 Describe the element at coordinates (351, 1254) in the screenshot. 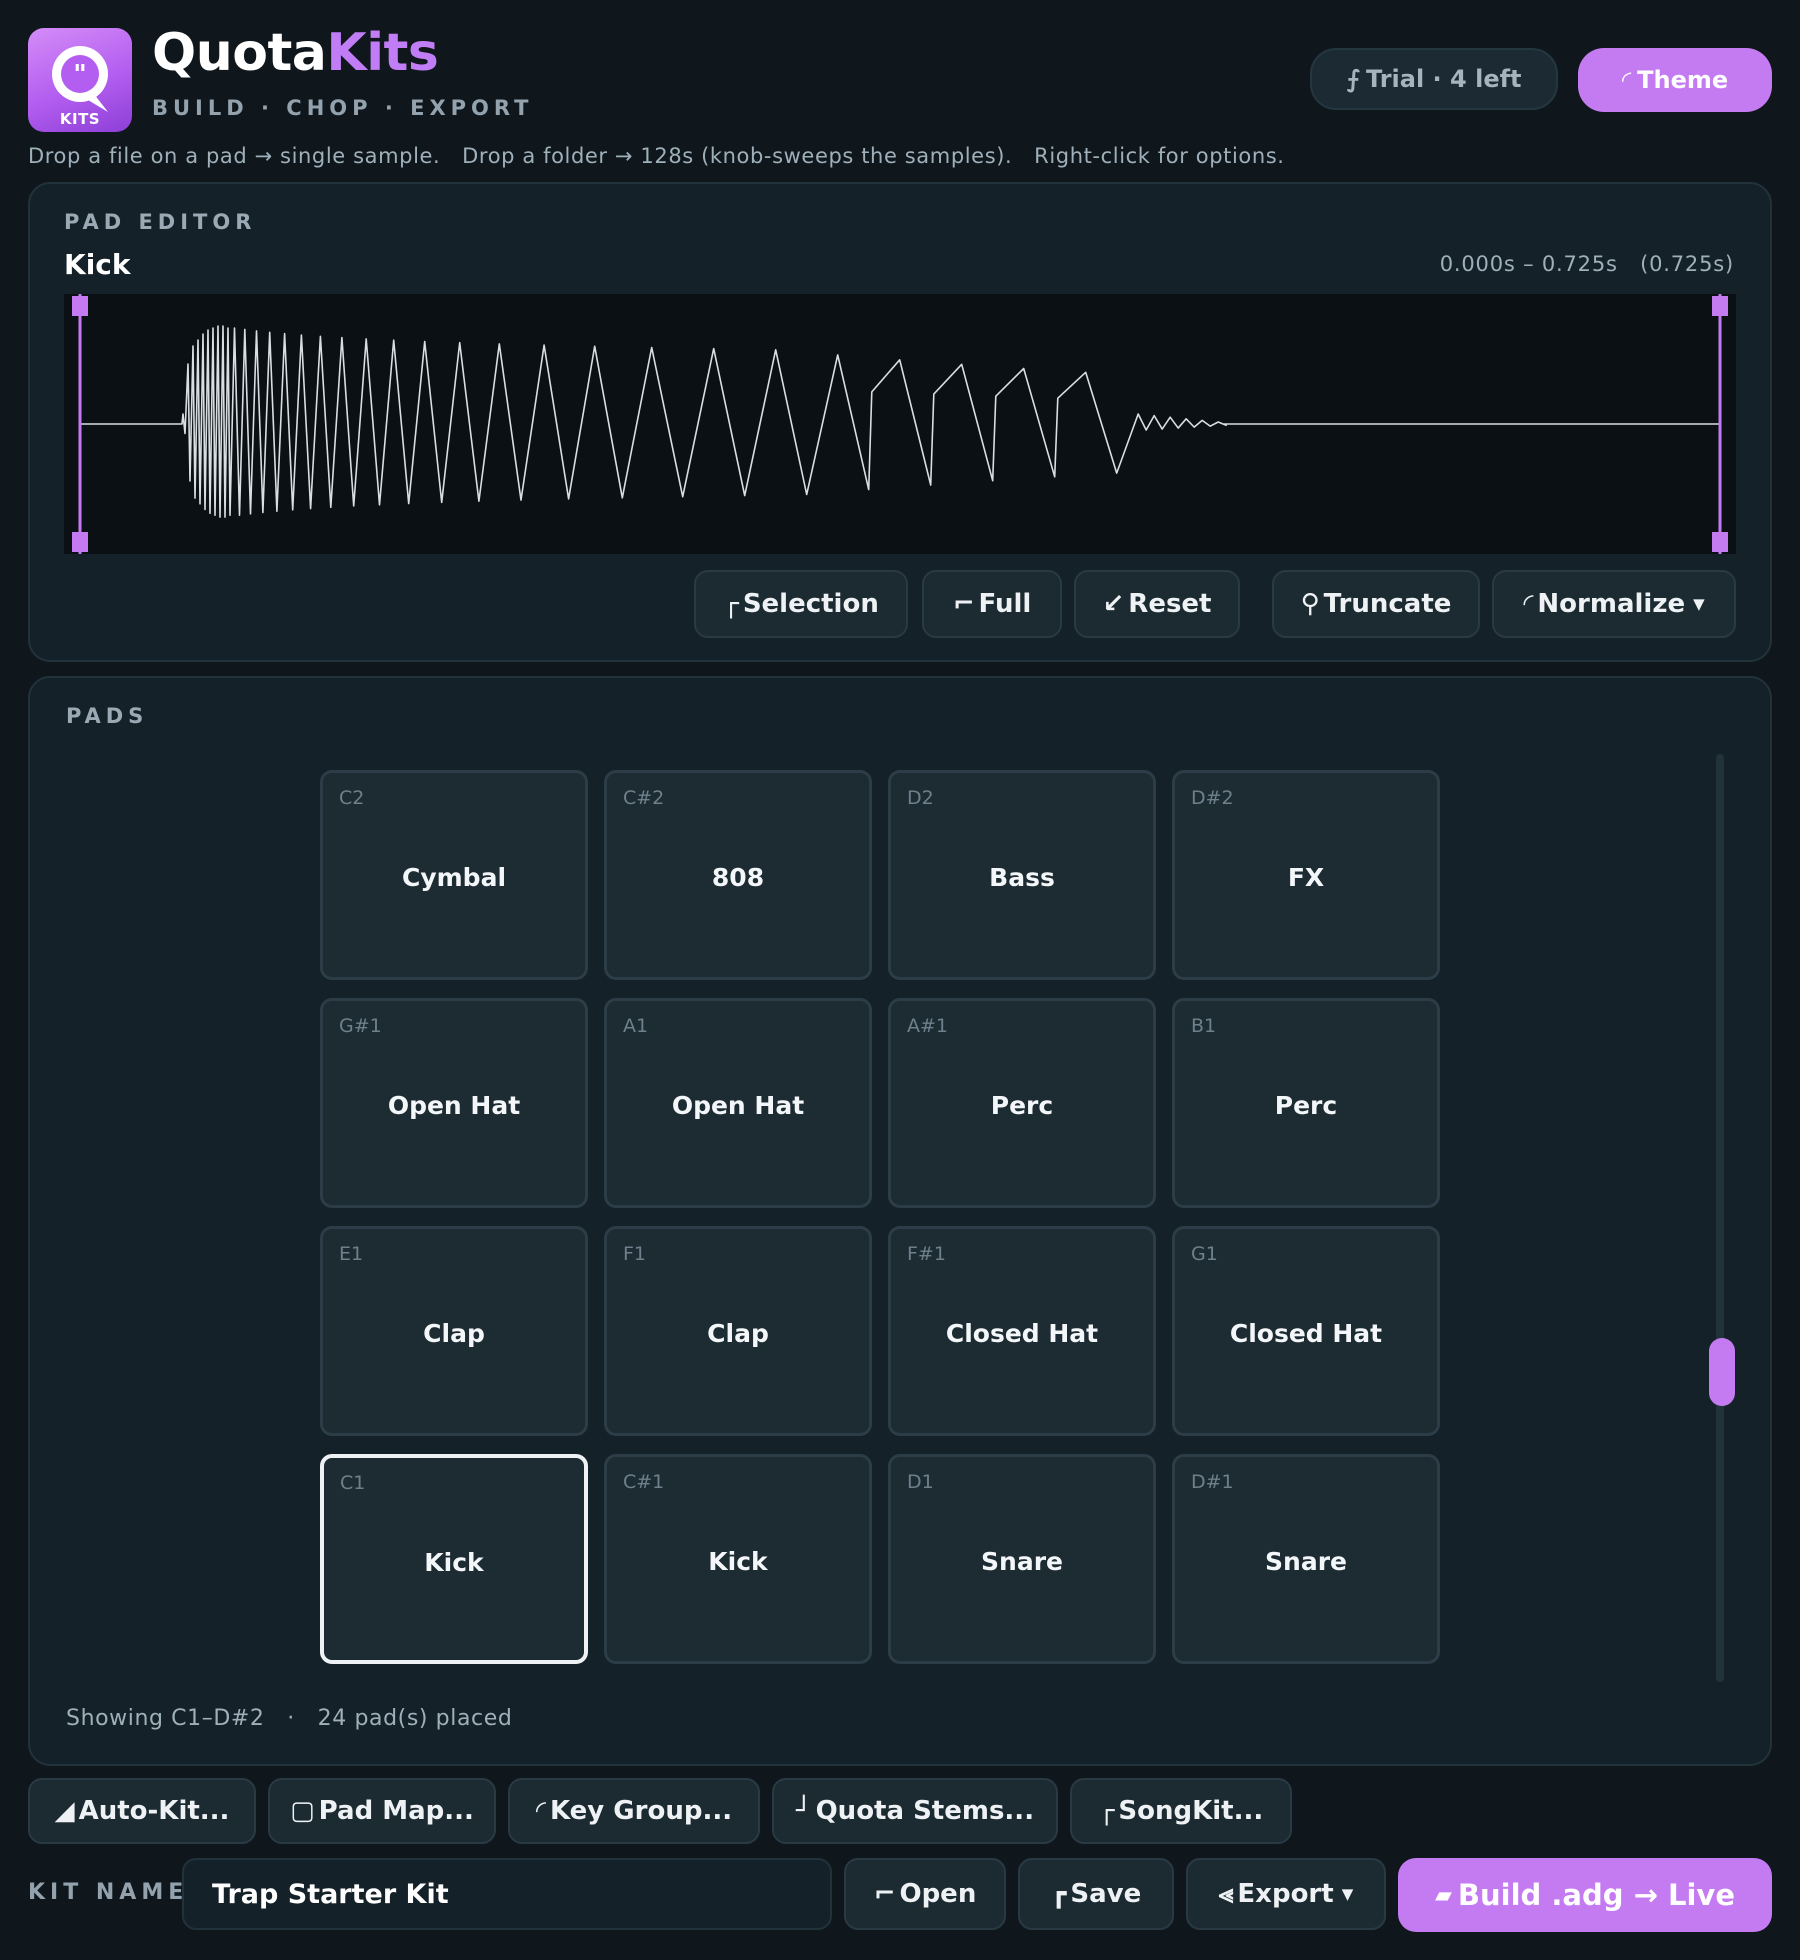

I see `pad-note: E1` at that location.